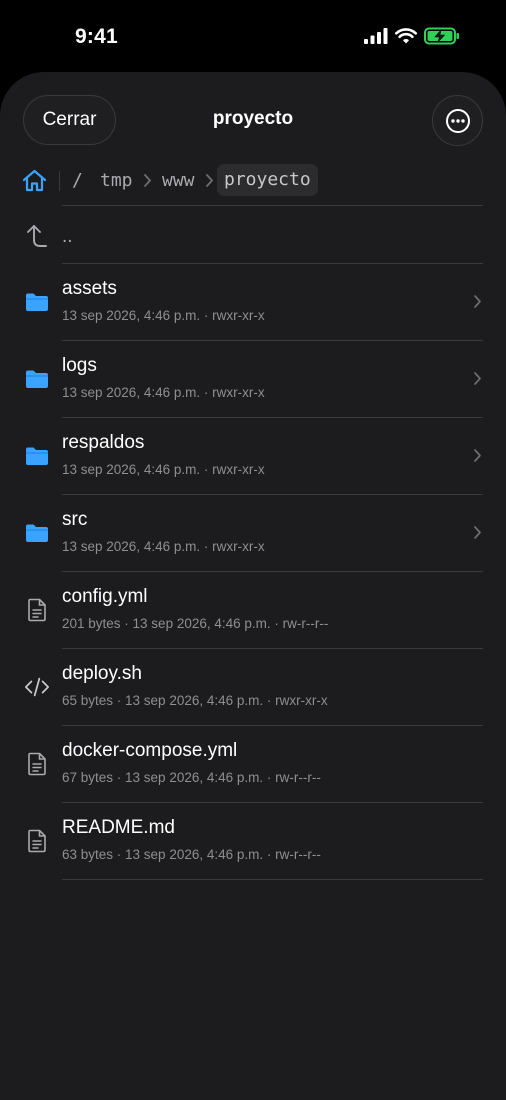 This screenshot has height=1100, width=506. I want to click on entry-name: README.md, so click(118, 827).